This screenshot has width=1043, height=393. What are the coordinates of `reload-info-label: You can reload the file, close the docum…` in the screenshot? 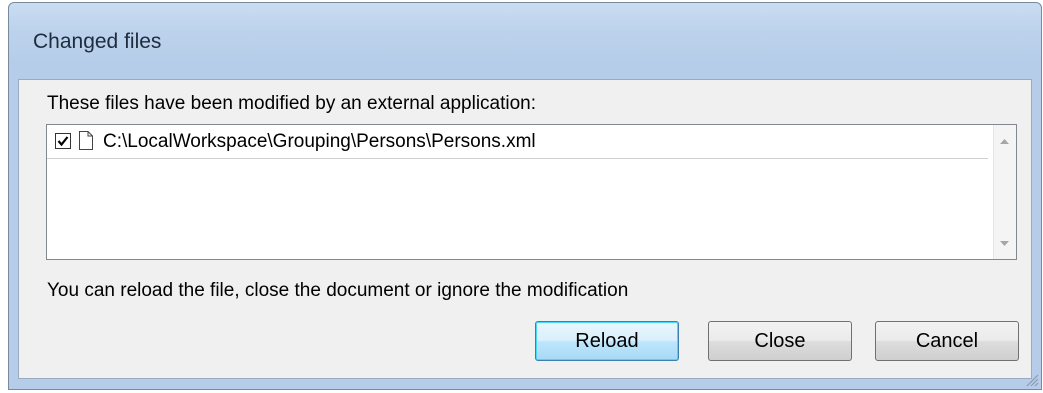 It's located at (338, 290).